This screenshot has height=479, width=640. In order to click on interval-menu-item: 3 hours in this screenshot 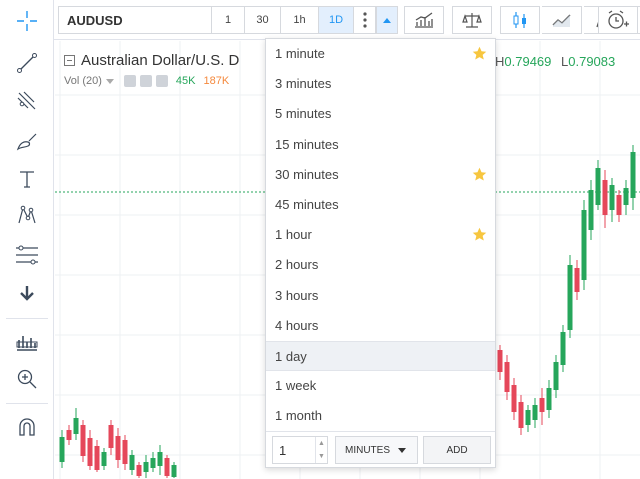, I will do `click(380, 296)`.